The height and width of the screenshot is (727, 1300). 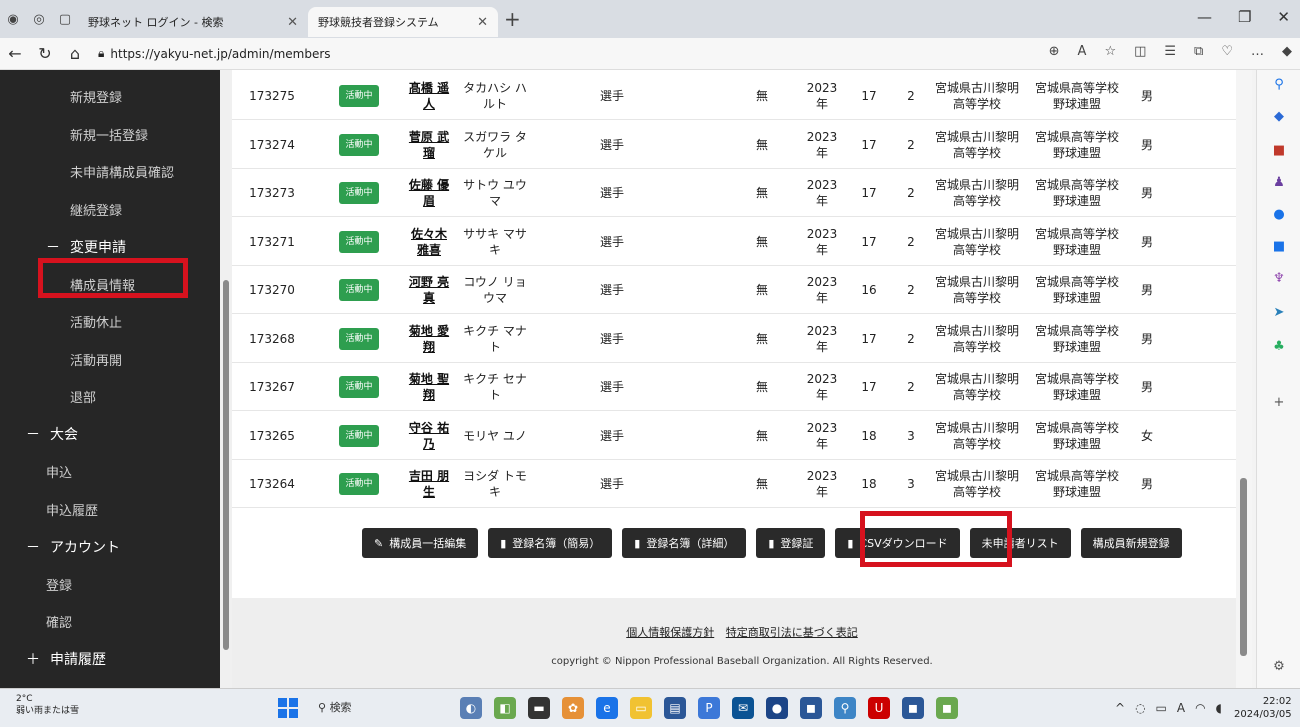 What do you see at coordinates (1204, 17) in the screenshot?
I see `minimize-icon: —` at bounding box center [1204, 17].